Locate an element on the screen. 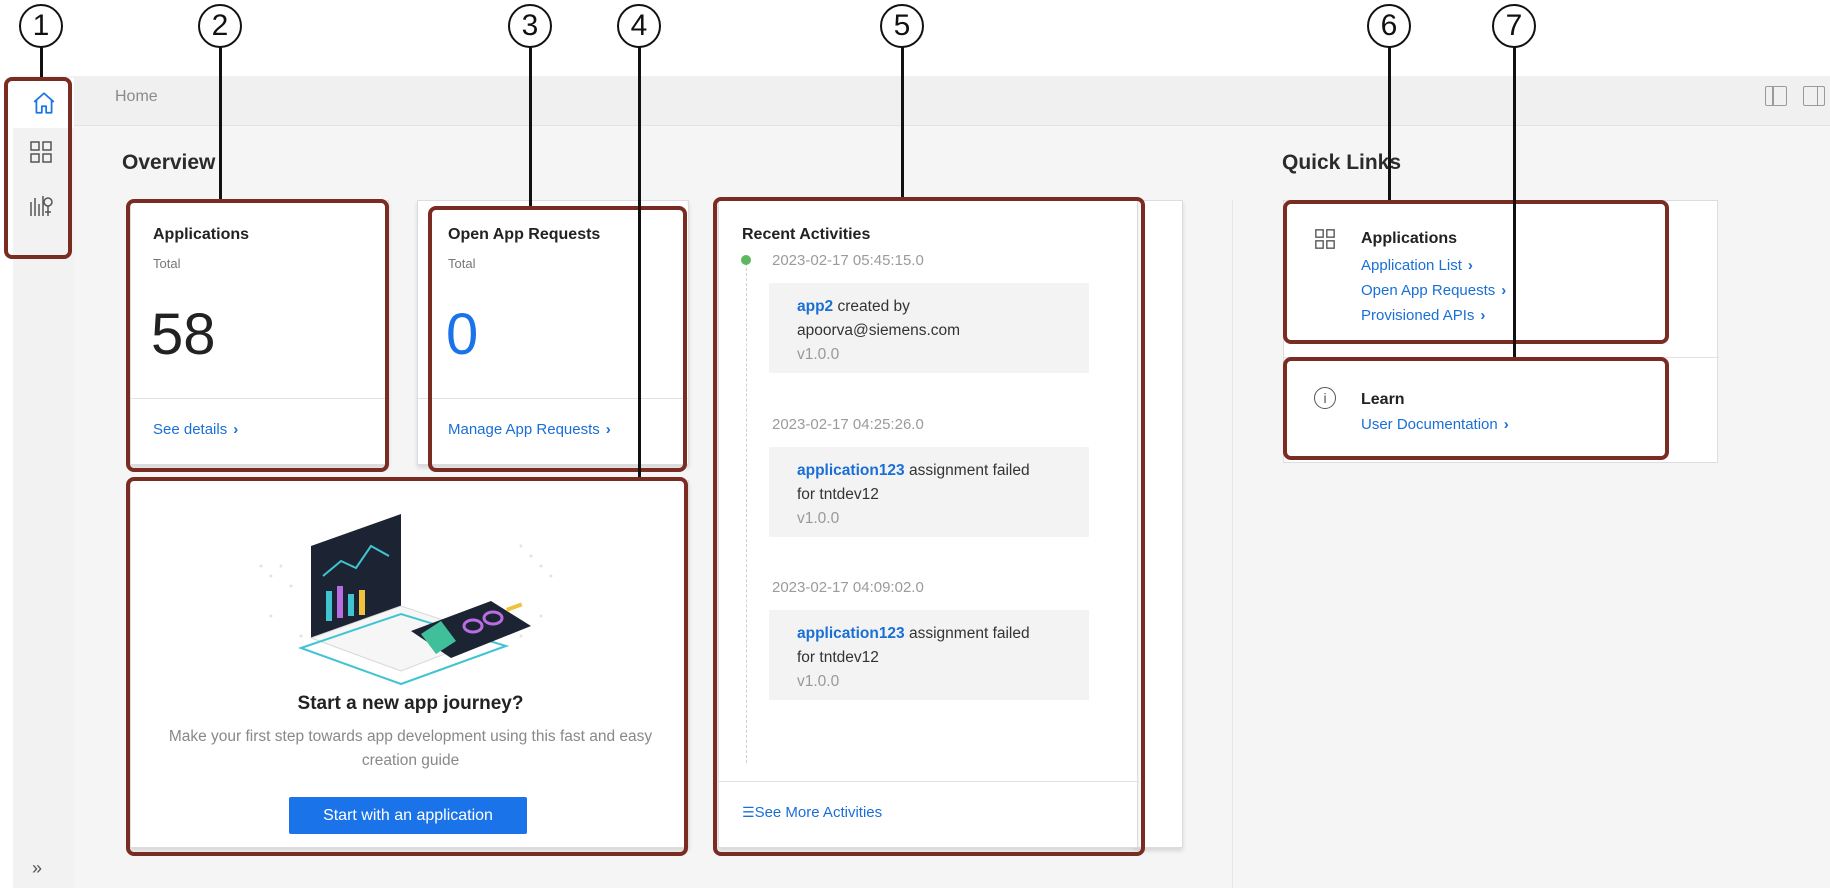 This screenshot has height=888, width=1830. learn-label: Learn is located at coordinates (1383, 399).